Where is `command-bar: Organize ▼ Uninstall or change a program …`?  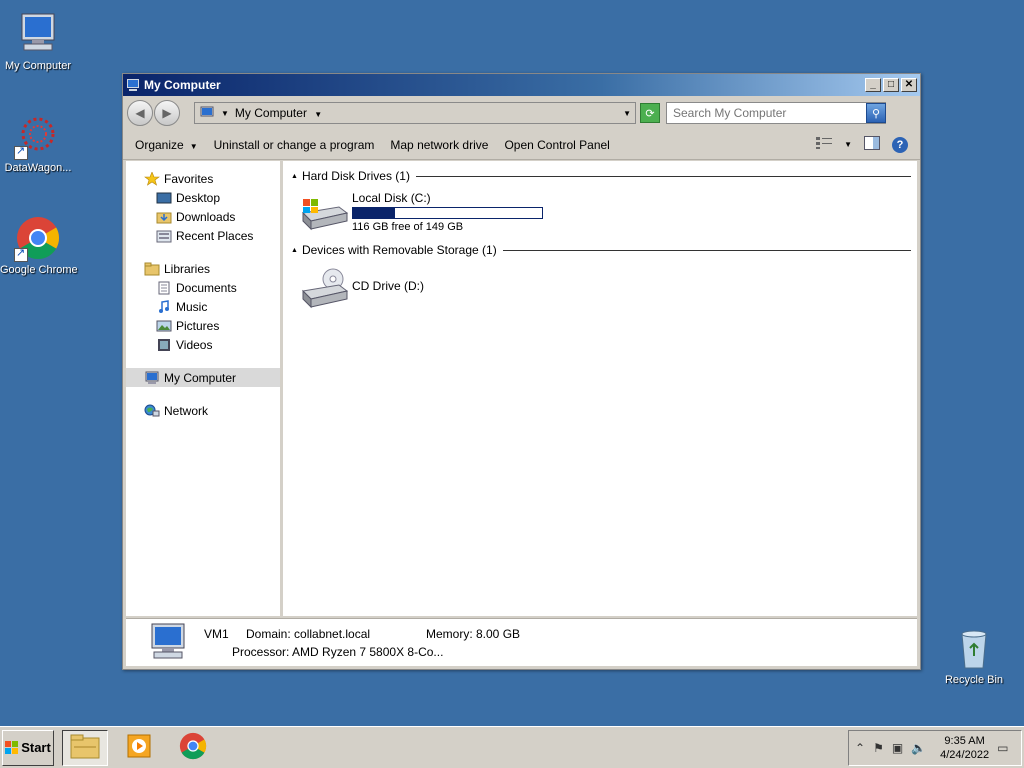
command-bar: Organize ▼ Uninstall or change a program … is located at coordinates (521, 145).